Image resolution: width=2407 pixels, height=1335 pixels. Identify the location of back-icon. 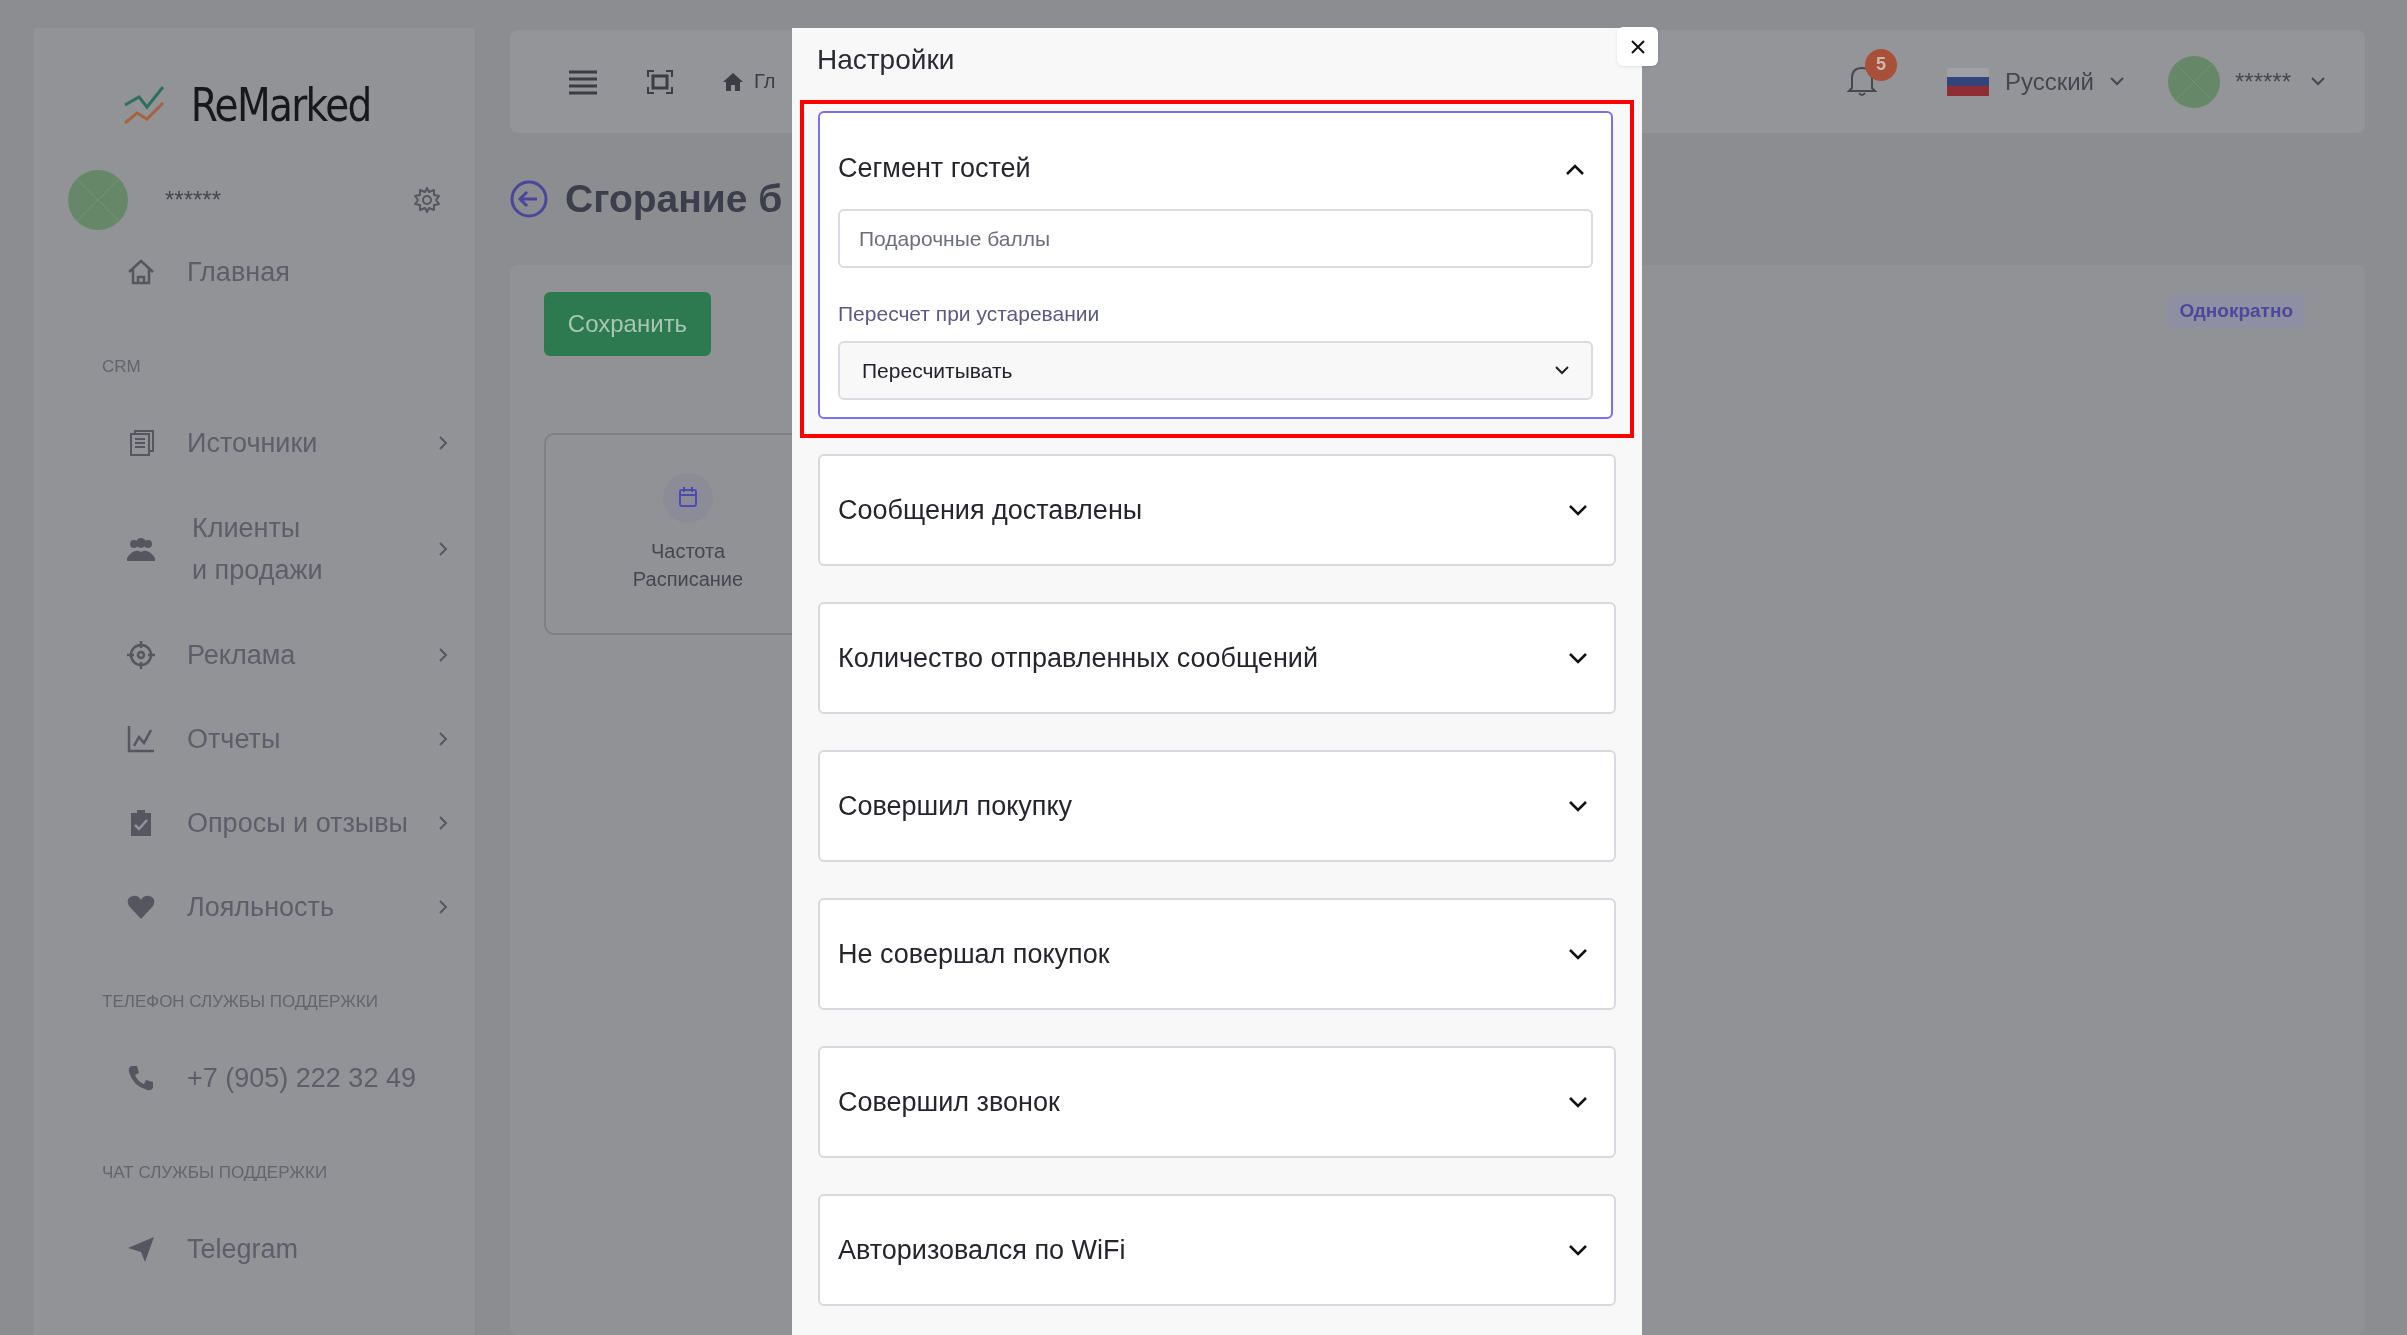
(529, 199).